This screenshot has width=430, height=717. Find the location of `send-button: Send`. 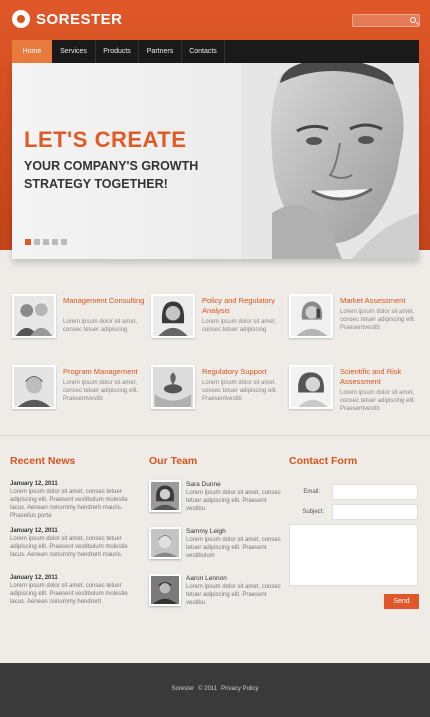

send-button: Send is located at coordinates (401, 601).